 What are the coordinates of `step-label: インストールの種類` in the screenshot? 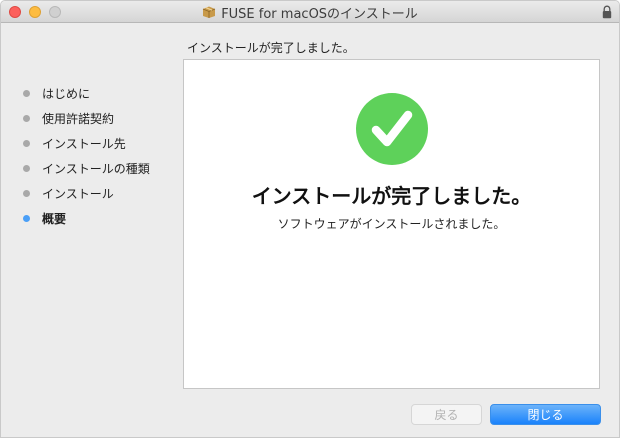 It's located at (96, 169).